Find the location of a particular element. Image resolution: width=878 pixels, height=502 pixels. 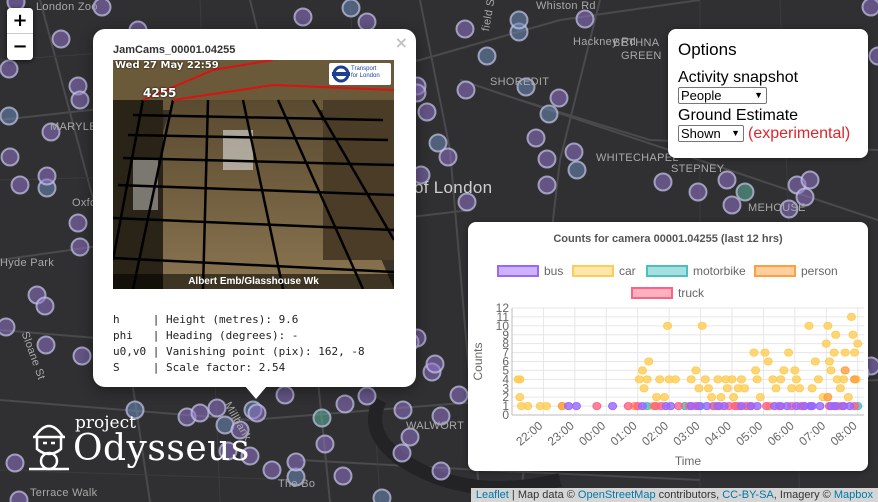

zoom-in-button: + is located at coordinates (20, 21).